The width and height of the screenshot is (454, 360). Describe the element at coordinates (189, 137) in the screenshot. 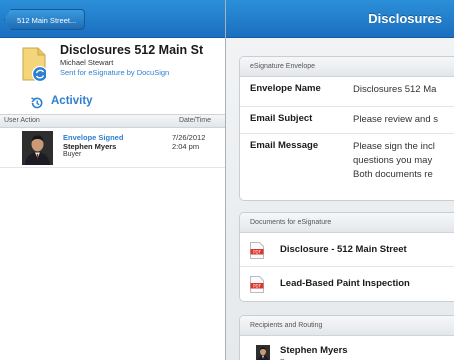

I see `activity-date: 7/26/2012` at that location.